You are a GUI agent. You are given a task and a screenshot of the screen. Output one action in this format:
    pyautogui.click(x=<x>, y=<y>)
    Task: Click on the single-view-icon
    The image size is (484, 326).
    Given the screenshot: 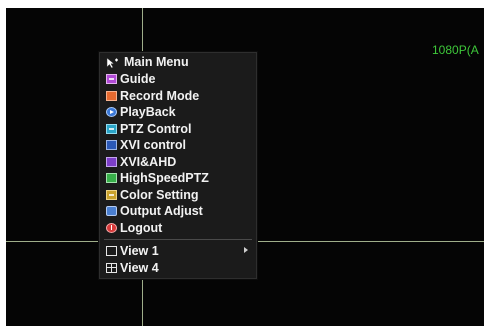 What is the action you would take?
    pyautogui.click(x=111, y=251)
    